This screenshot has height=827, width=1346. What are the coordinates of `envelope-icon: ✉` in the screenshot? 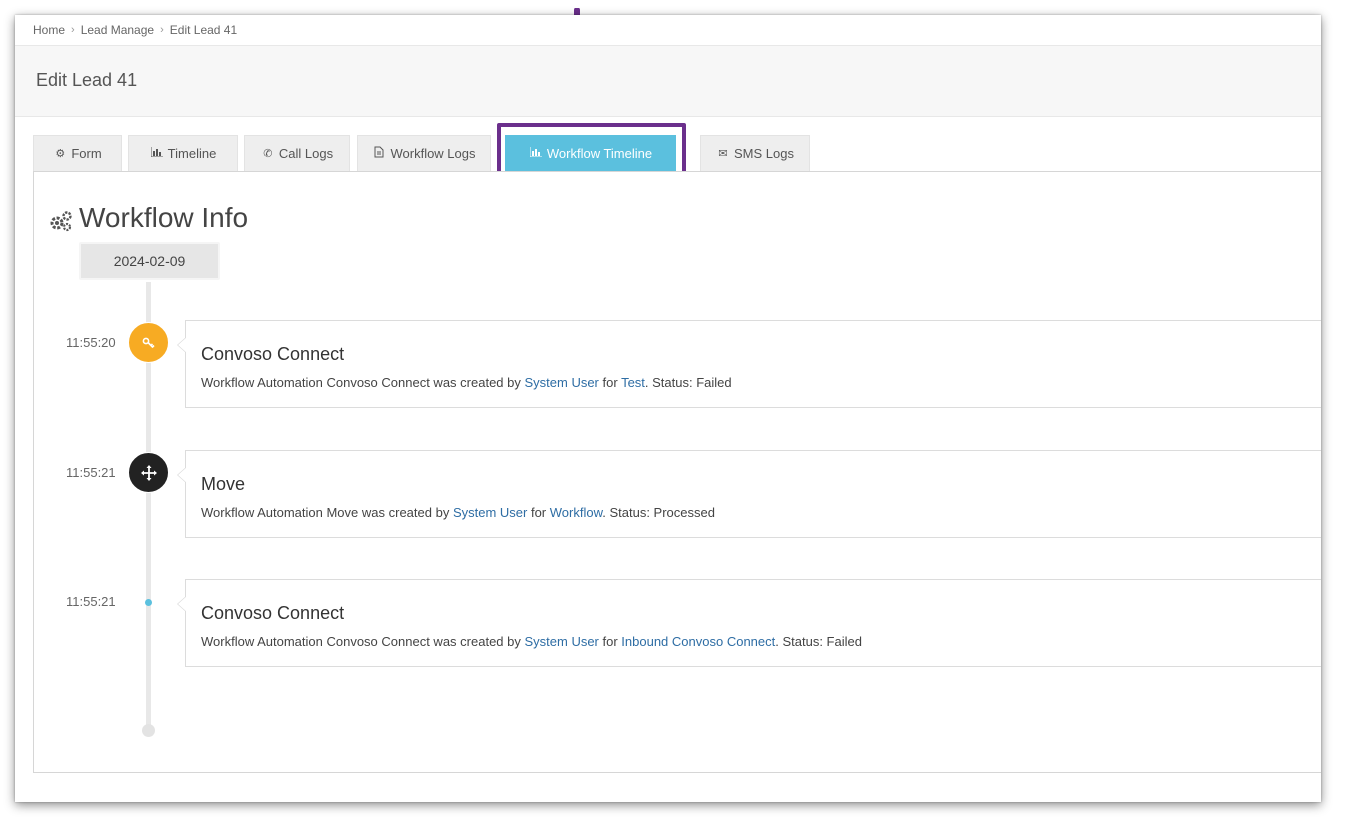 It's located at (723, 154).